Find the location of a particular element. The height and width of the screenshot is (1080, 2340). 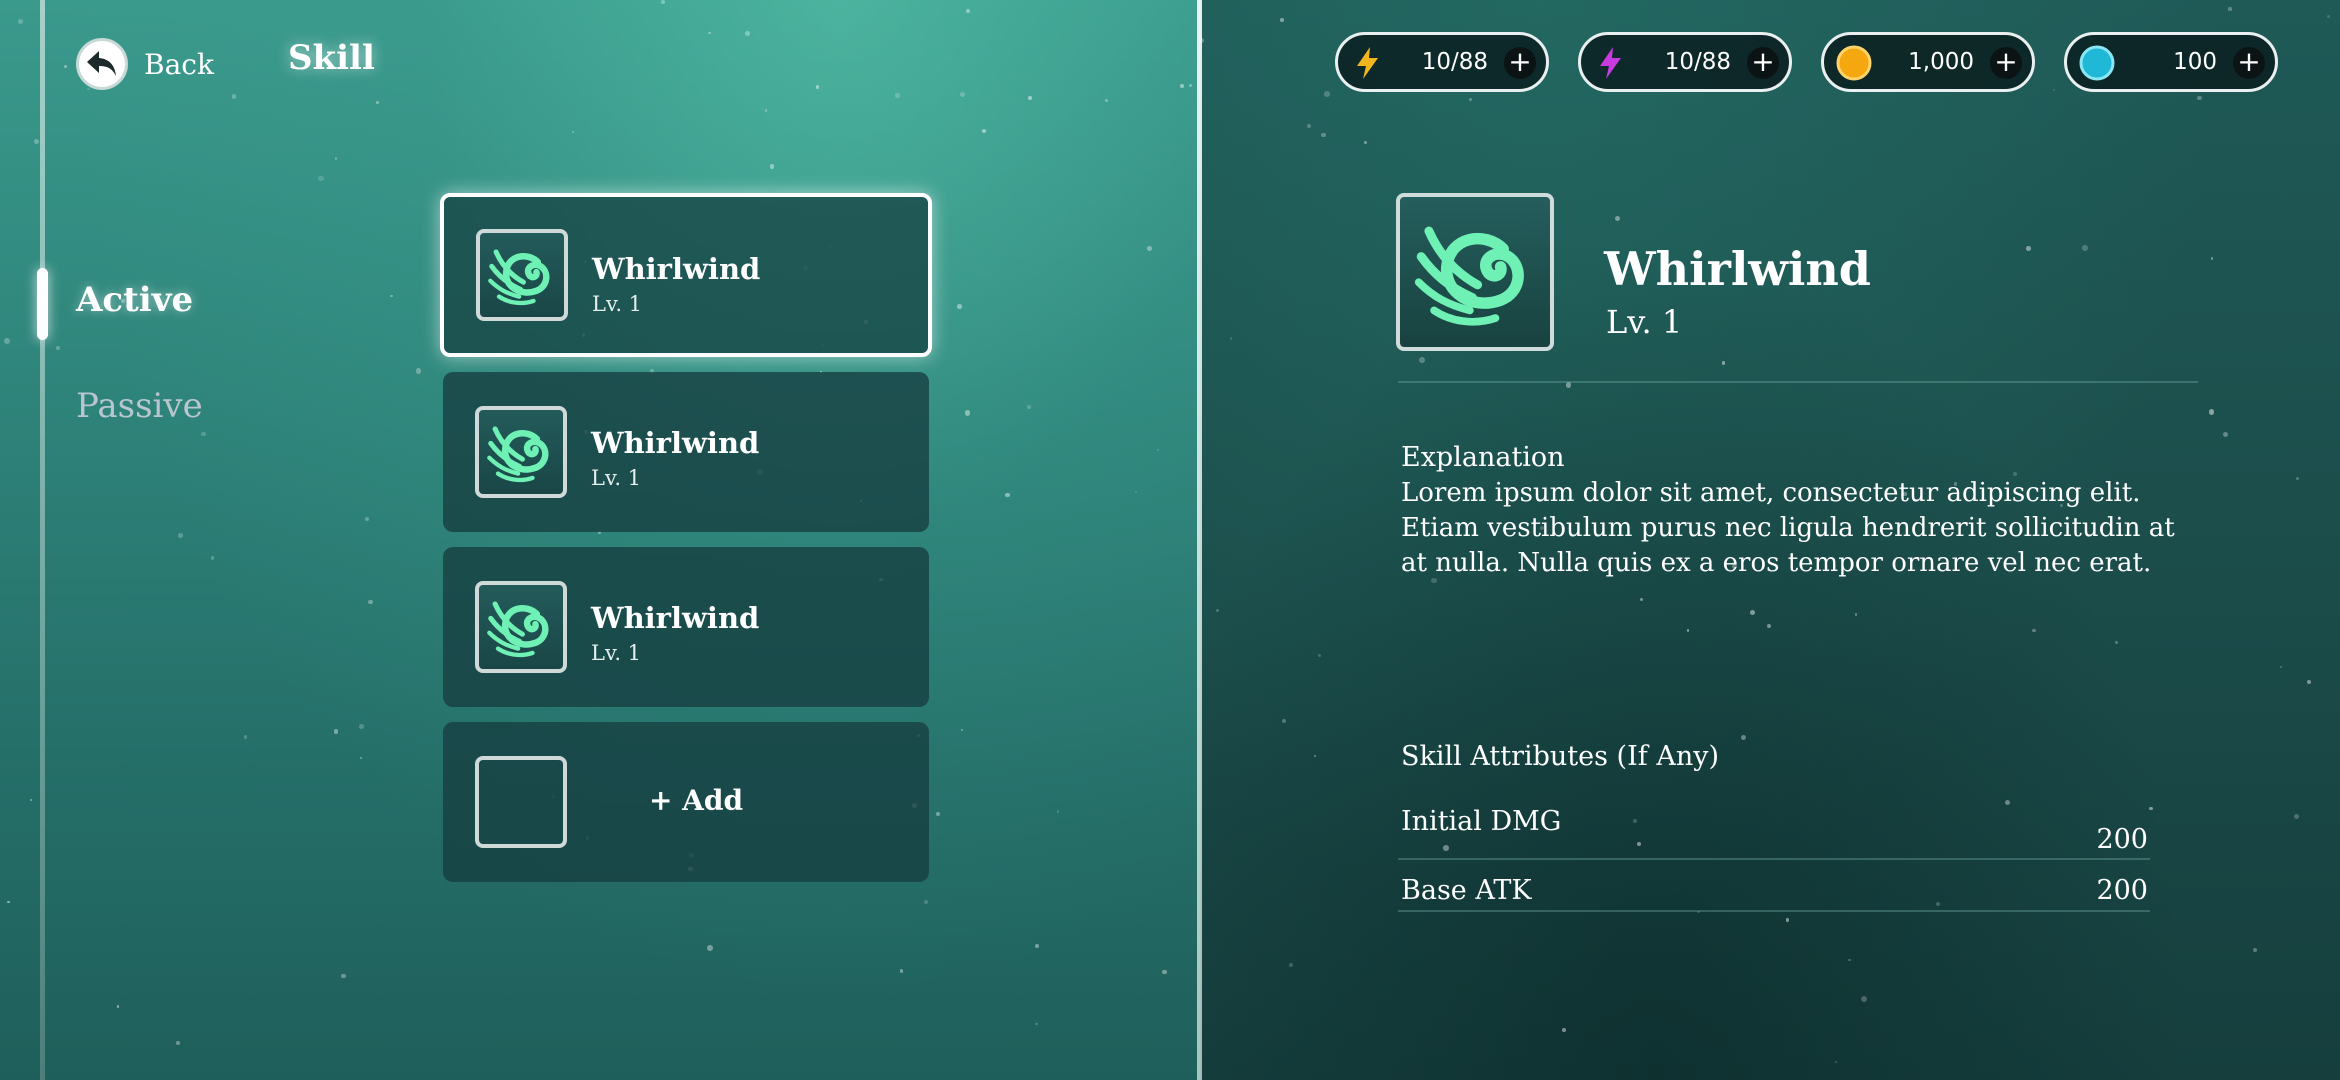

attribute-value: 200 is located at coordinates (2122, 890).